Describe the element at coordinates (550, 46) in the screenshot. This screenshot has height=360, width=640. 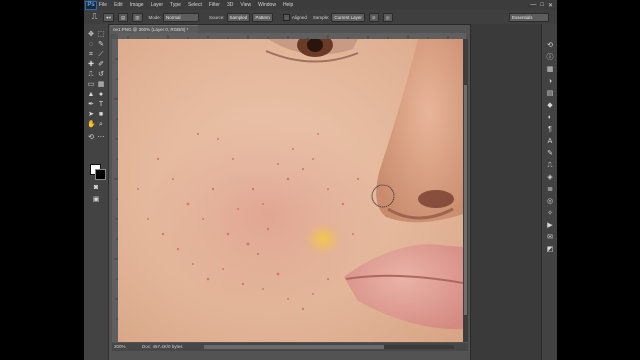
I see `history-panel-icon: ⟲` at that location.